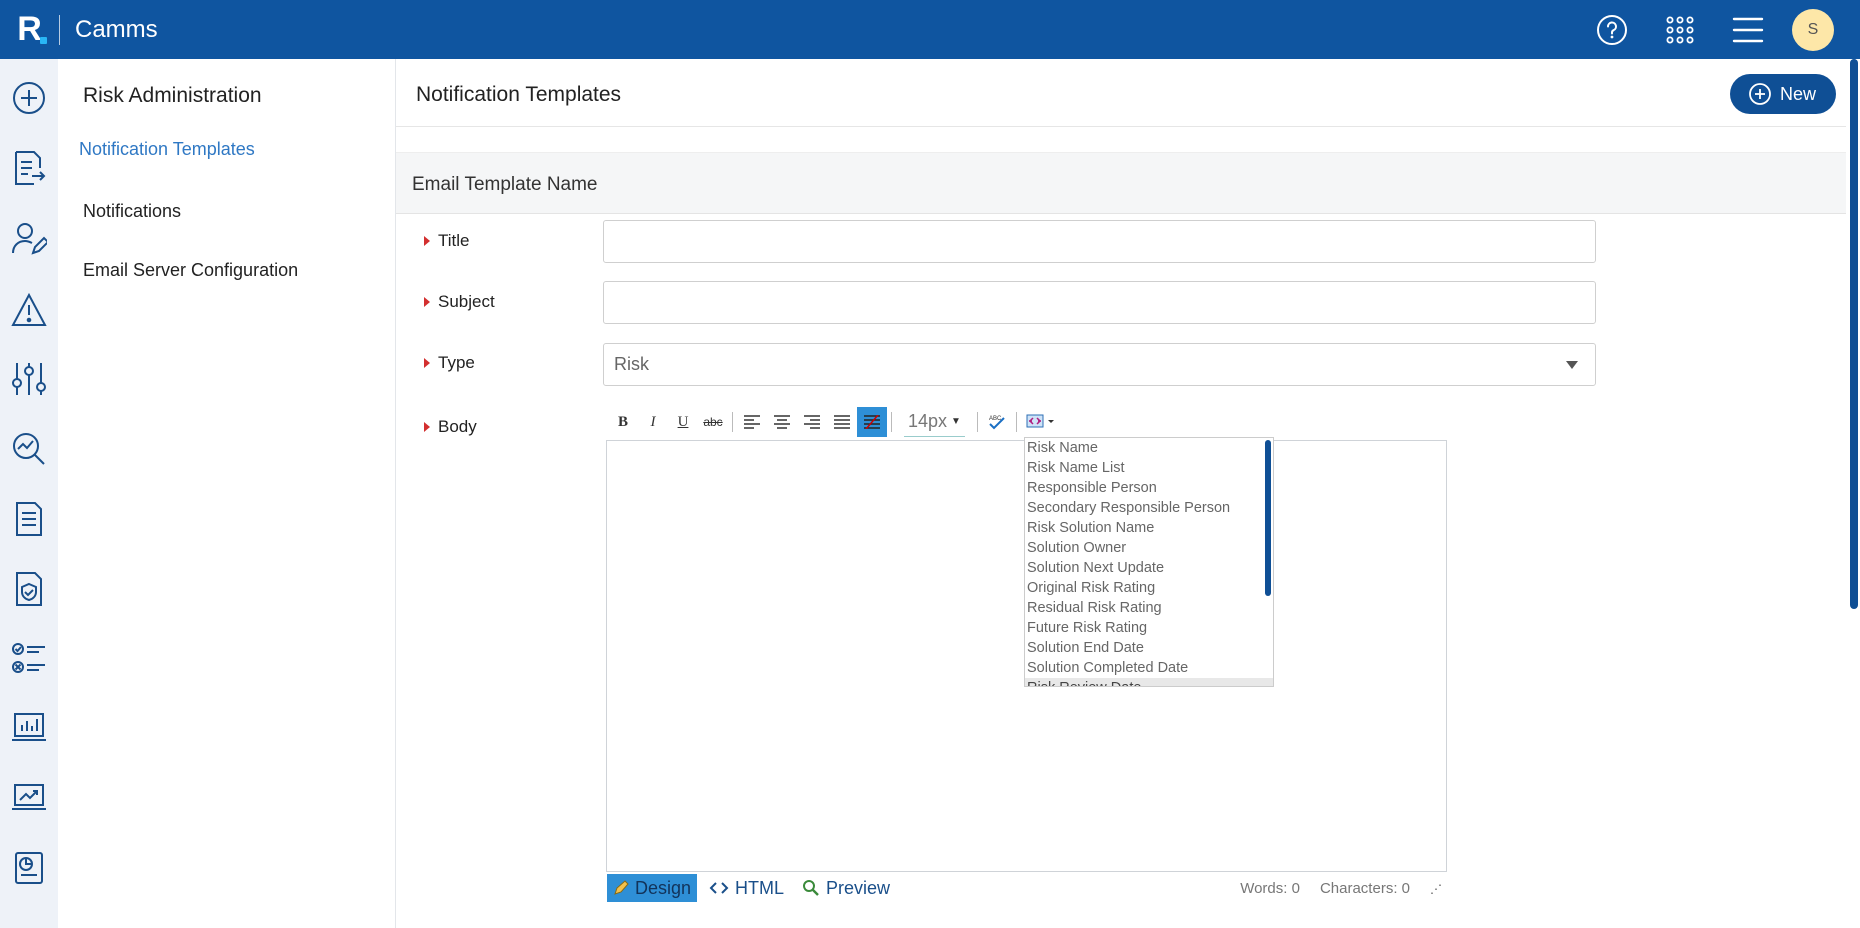 The width and height of the screenshot is (1860, 928). I want to click on type-label-text: Type, so click(456, 362).